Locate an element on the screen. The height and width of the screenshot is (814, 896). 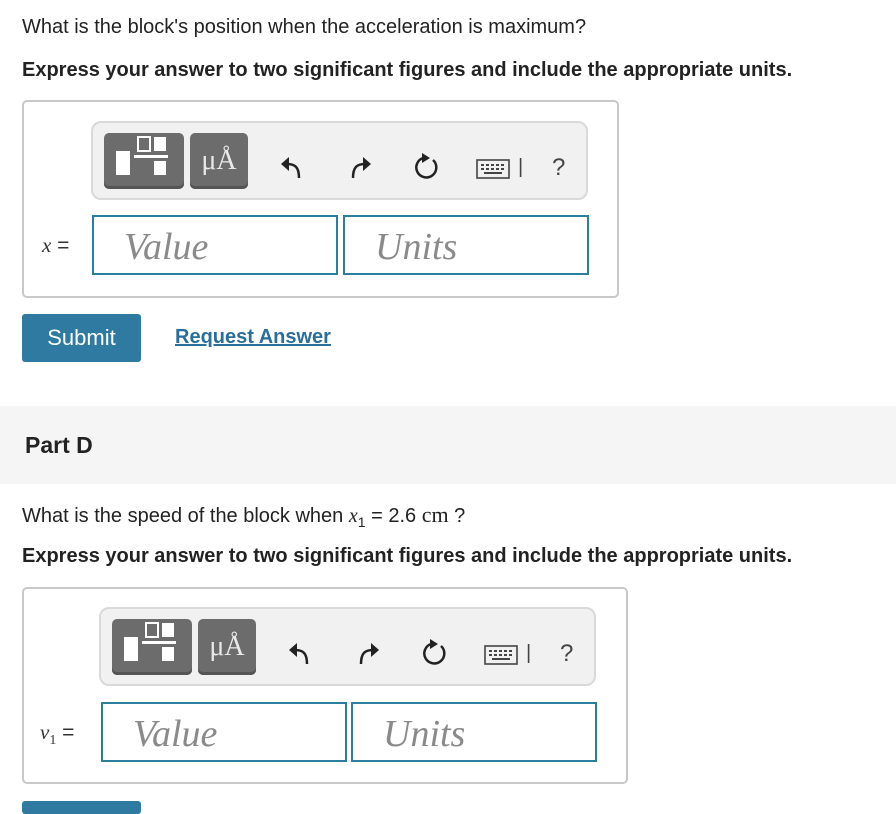
variable-label: x = is located at coordinates (56, 245).